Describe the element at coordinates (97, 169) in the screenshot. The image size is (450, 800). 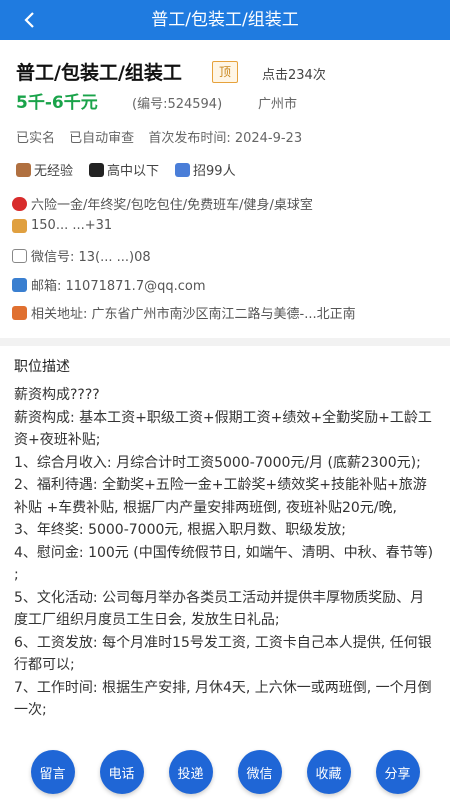
I see `graduation-cap-icon` at that location.